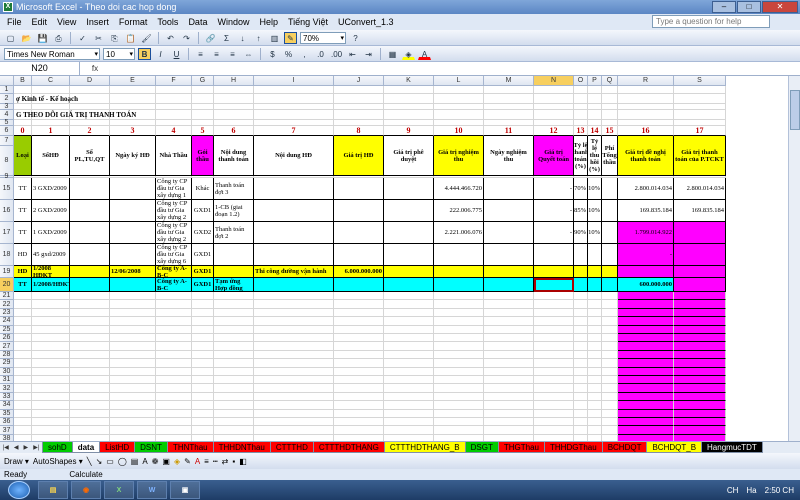 The width and height of the screenshot is (800, 500). Describe the element at coordinates (7, 321) in the screenshot. I see `row-header-24: 24` at that location.